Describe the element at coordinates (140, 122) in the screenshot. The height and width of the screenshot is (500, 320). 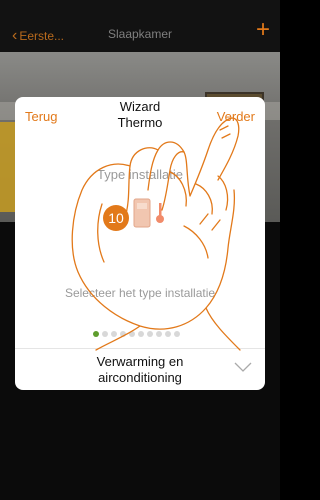
I see `wizard-title-line2: Thermo` at that location.